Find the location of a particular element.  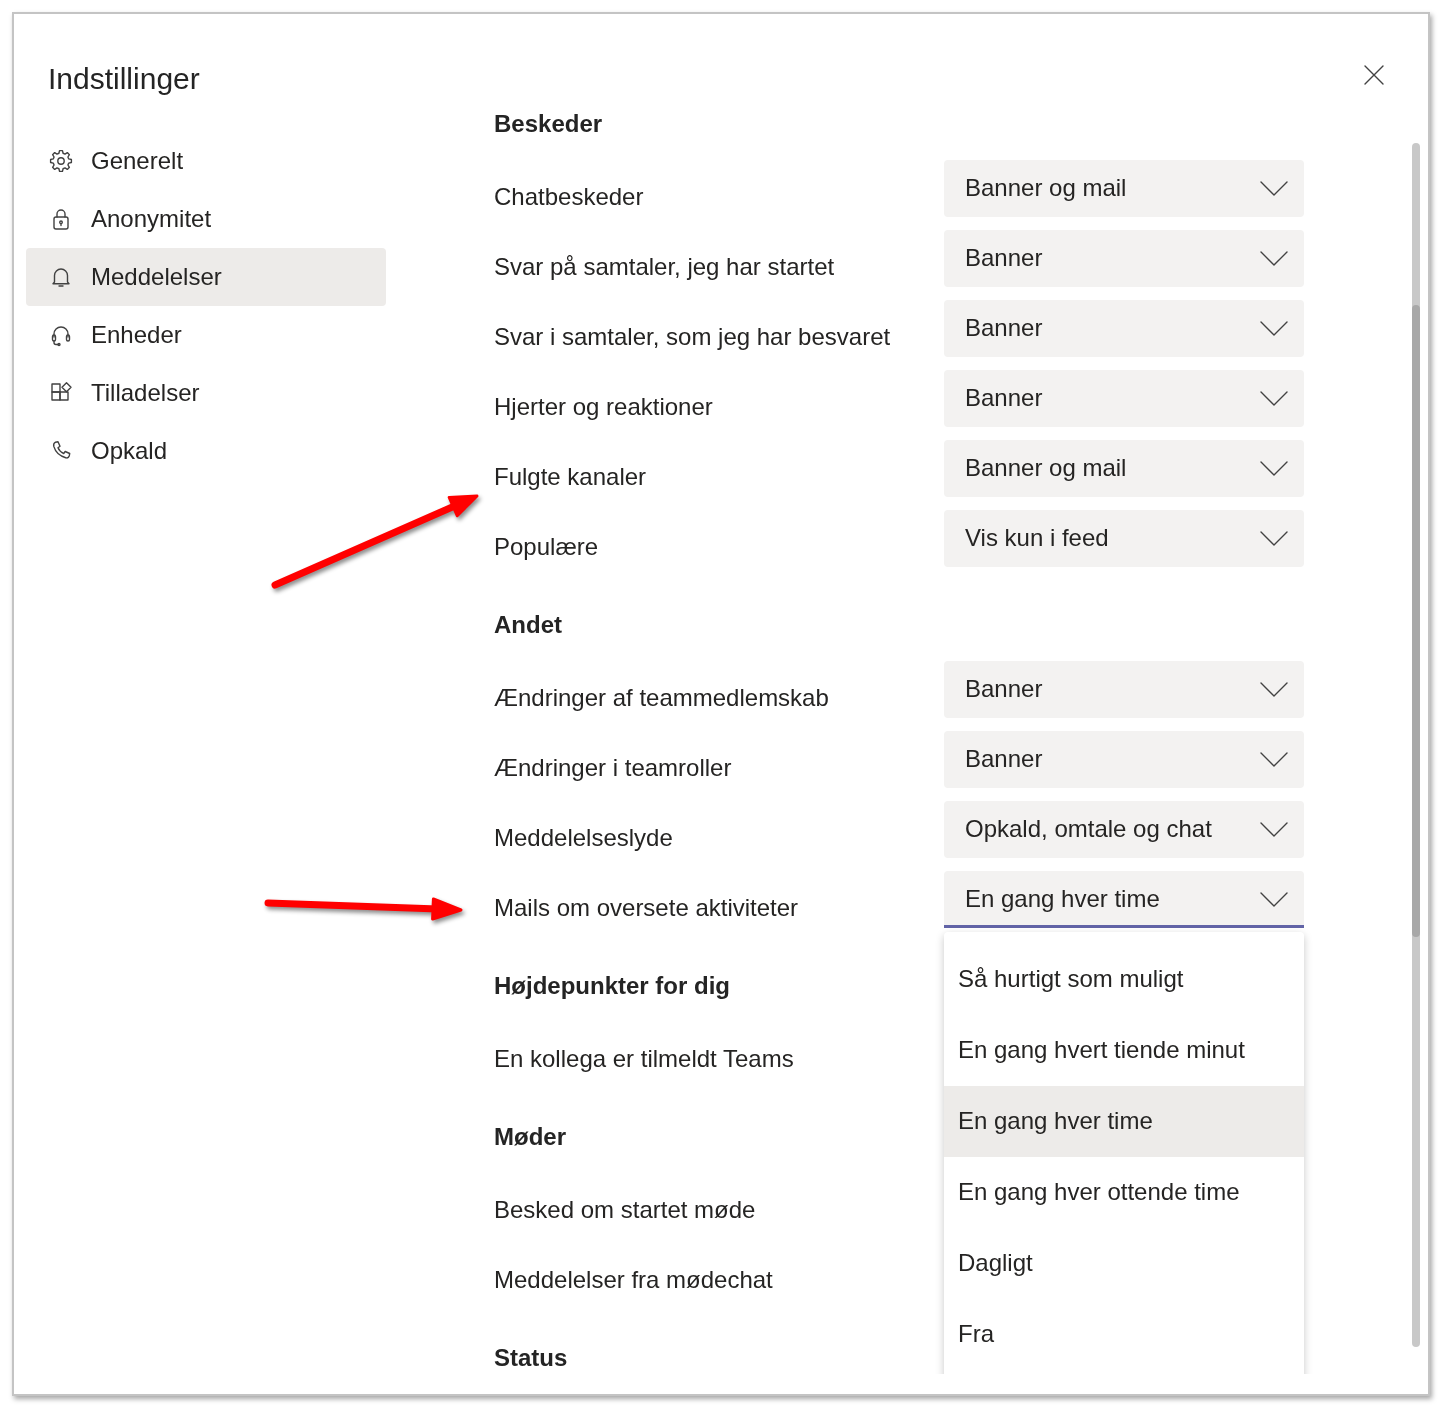

sidebar-item: Enheder is located at coordinates (206, 335).